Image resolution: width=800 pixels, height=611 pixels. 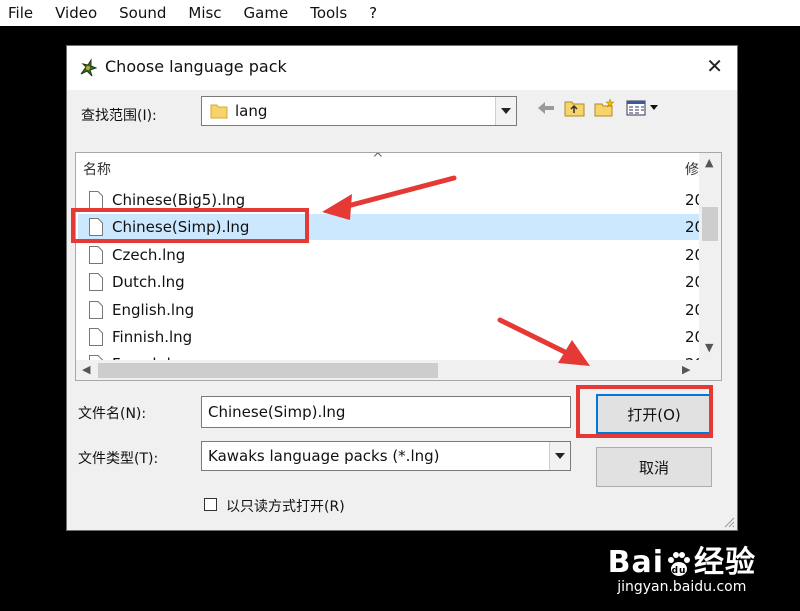 I want to click on annotation-arrow-to-file, so click(x=389, y=197).